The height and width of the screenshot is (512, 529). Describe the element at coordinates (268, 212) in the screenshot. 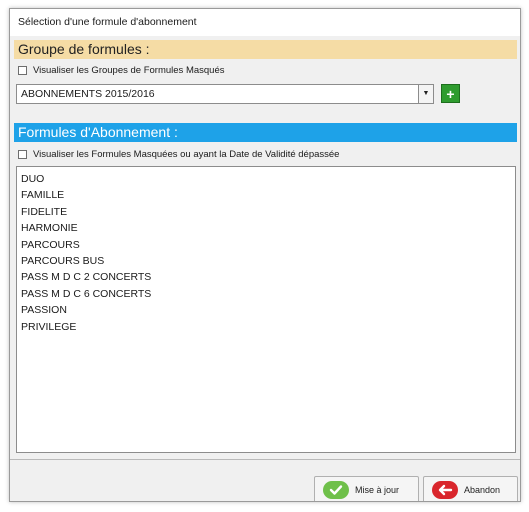

I see `list-item: FIDELITE` at that location.